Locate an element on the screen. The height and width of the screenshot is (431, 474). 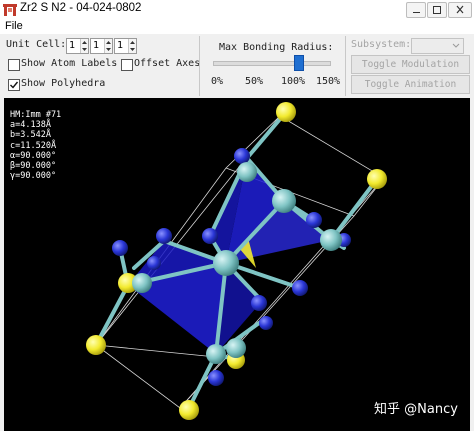
unit-cell-label: Unit Cell: is located at coordinates (36, 44).